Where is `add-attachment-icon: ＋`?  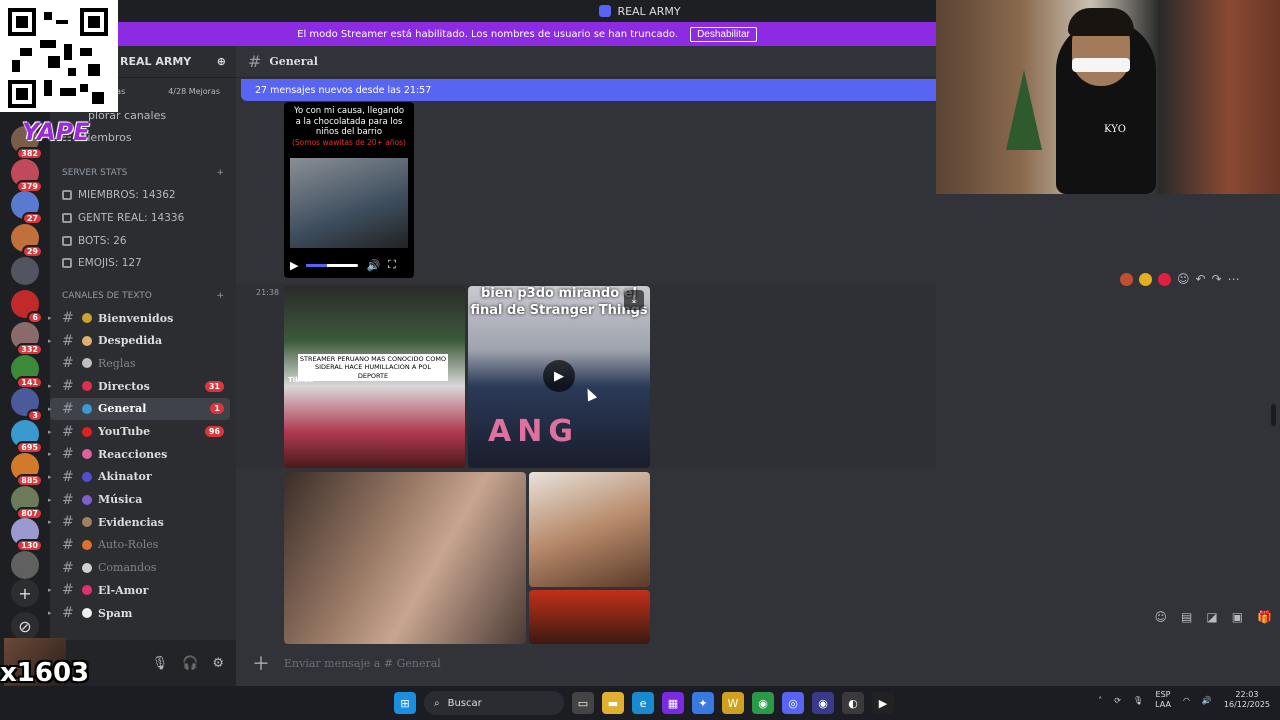 add-attachment-icon: ＋ is located at coordinates (261, 663).